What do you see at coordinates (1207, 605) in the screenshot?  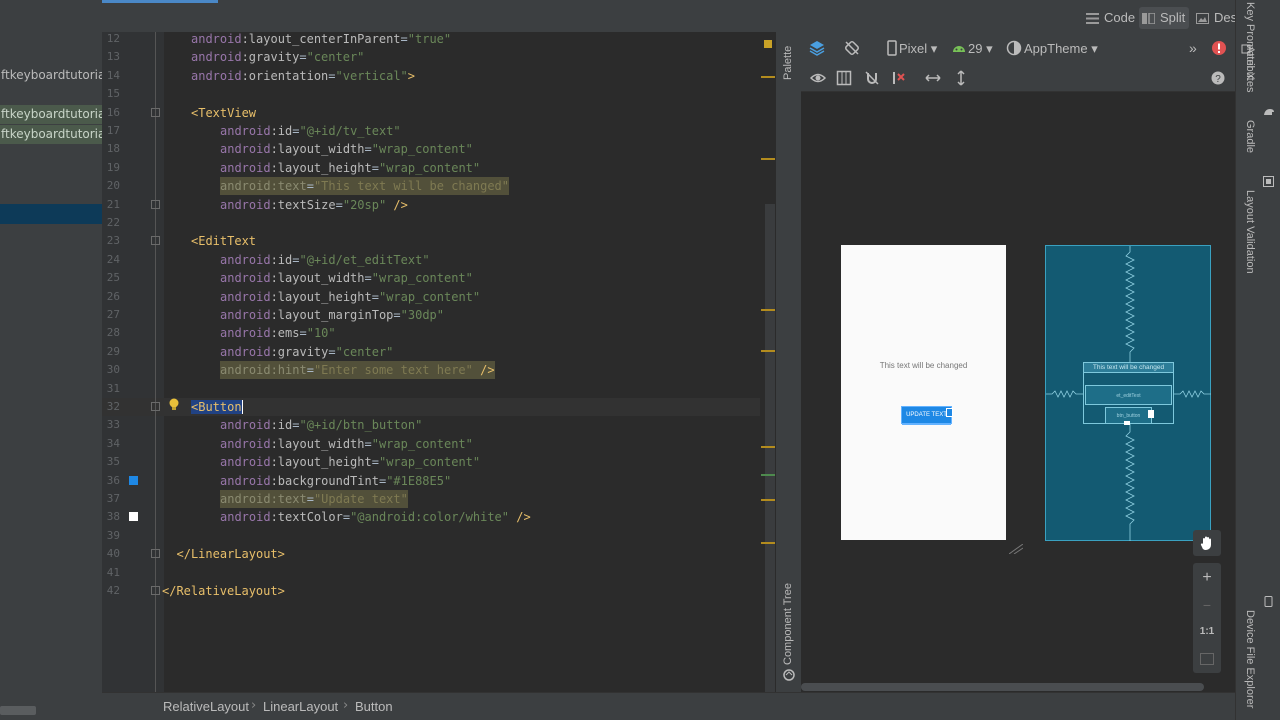 I see `zoom-out-button: −` at bounding box center [1207, 605].